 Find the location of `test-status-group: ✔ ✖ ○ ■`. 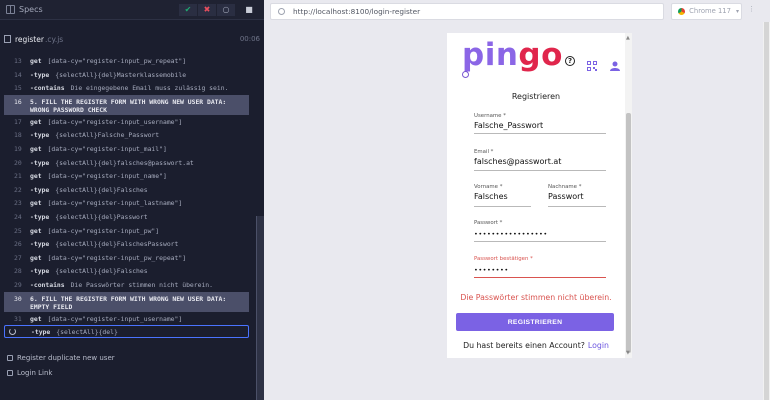

test-status-group: ✔ ✖ ○ ■ is located at coordinates (218, 9).